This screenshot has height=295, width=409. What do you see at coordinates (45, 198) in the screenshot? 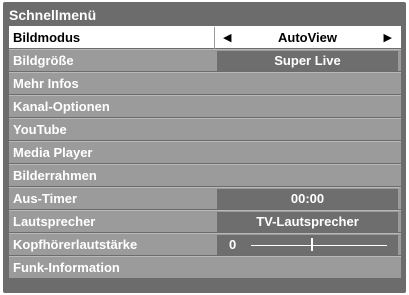
I see `menu-item-label: Aus-Timer` at bounding box center [45, 198].